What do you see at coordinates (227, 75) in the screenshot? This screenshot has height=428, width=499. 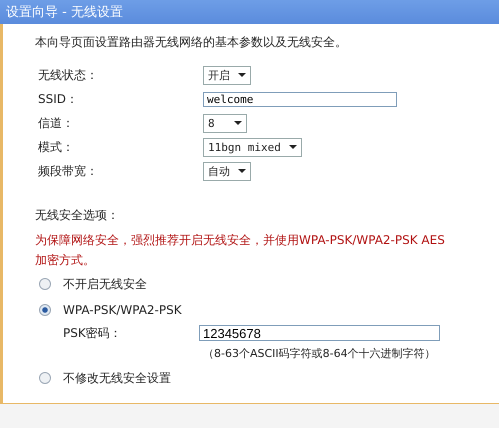 I see `dropdown: 开启` at bounding box center [227, 75].